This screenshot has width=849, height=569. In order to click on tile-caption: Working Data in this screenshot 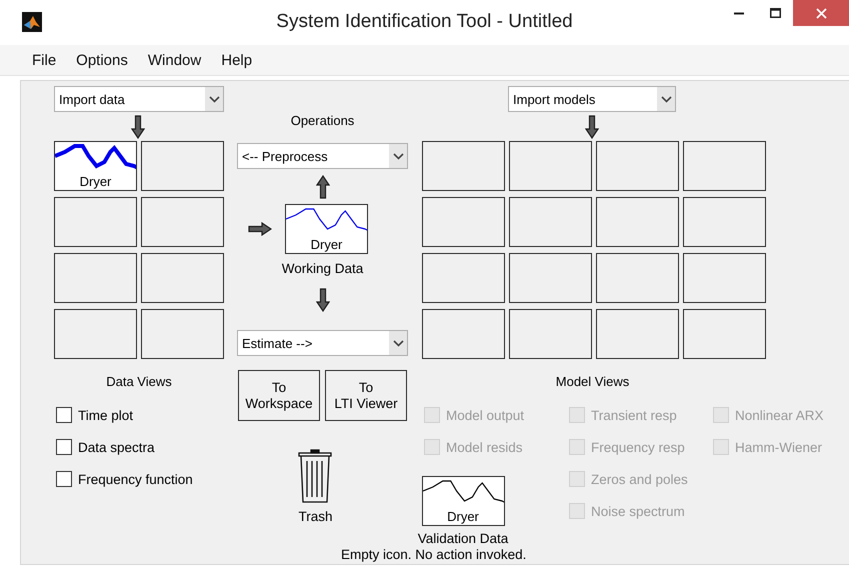, I will do `click(323, 268)`.